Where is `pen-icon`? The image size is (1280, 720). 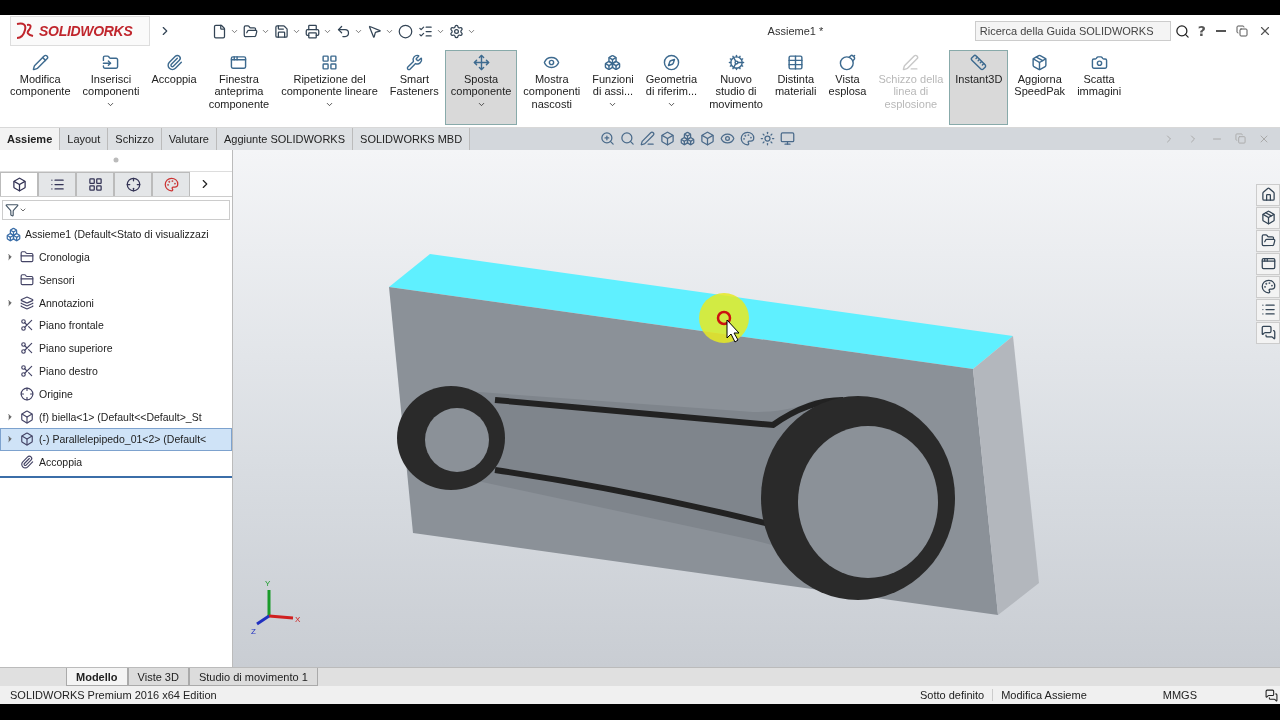
pen-icon is located at coordinates (648, 139).